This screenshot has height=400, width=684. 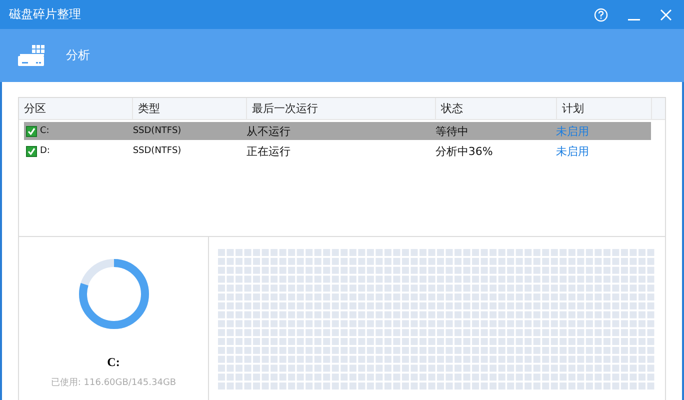 I want to click on table-cell-text: 正在运行, so click(x=269, y=151).